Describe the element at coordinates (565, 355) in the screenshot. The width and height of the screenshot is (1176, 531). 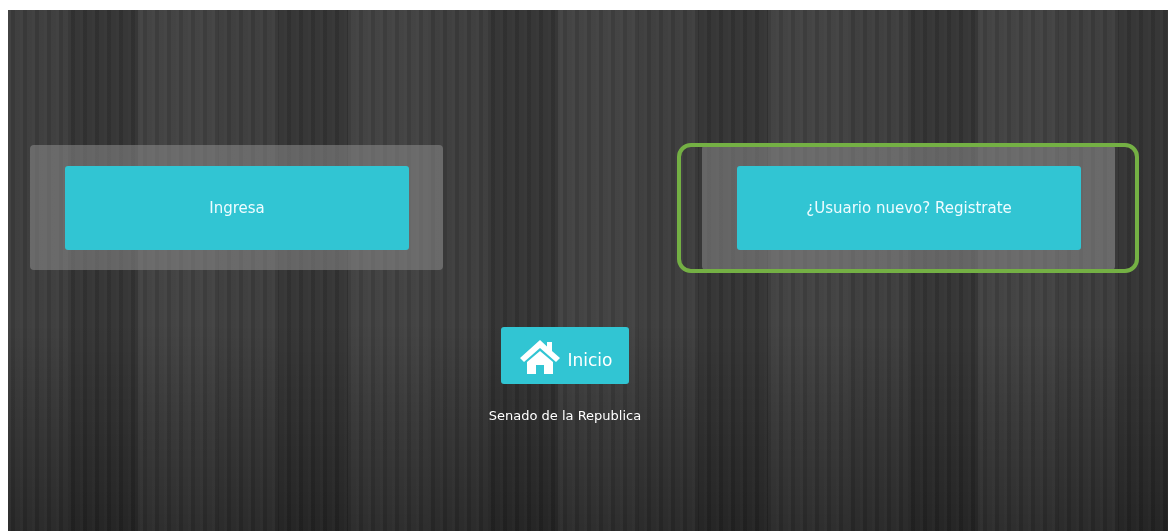
I see `home-button: Inicio` at that location.